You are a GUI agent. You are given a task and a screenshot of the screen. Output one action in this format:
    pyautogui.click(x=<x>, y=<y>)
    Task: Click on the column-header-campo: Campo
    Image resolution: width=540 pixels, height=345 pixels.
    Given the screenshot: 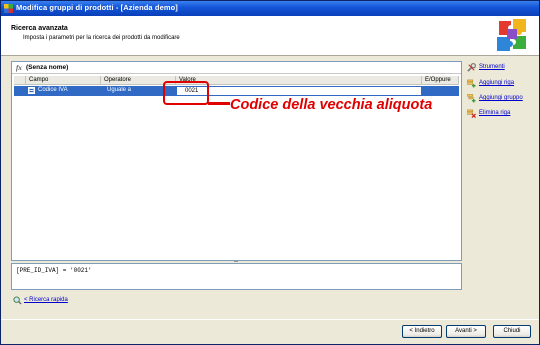 What is the action you would take?
    pyautogui.click(x=63, y=80)
    